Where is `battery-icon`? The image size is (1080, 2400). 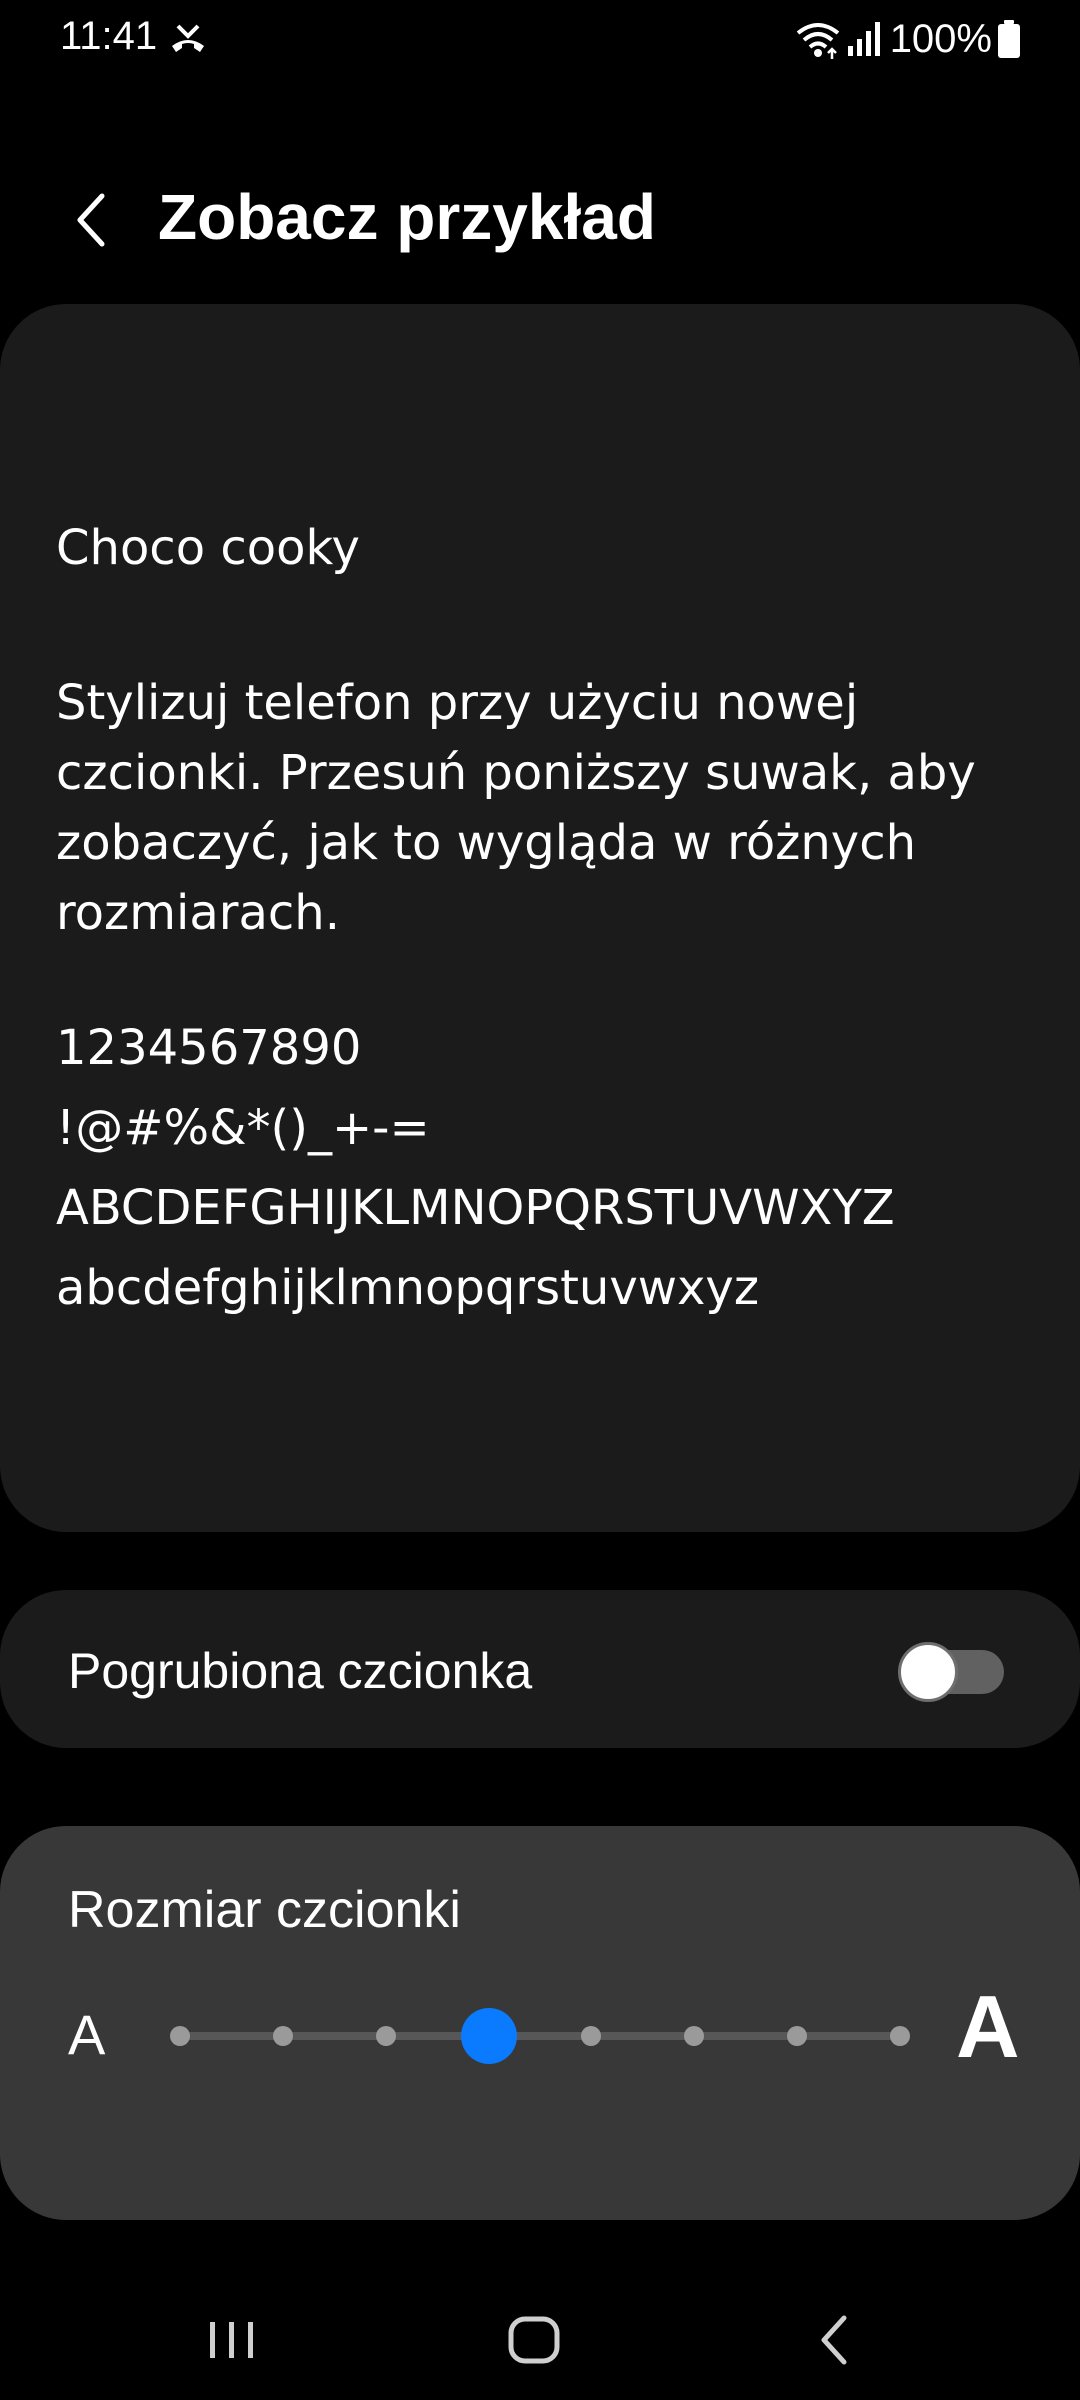 battery-icon is located at coordinates (1009, 39).